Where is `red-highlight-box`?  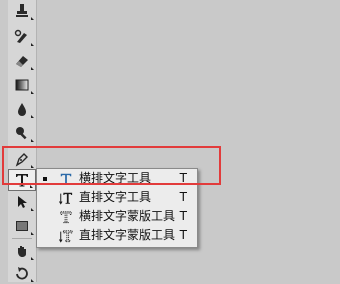
red-highlight-box is located at coordinates (111, 165).